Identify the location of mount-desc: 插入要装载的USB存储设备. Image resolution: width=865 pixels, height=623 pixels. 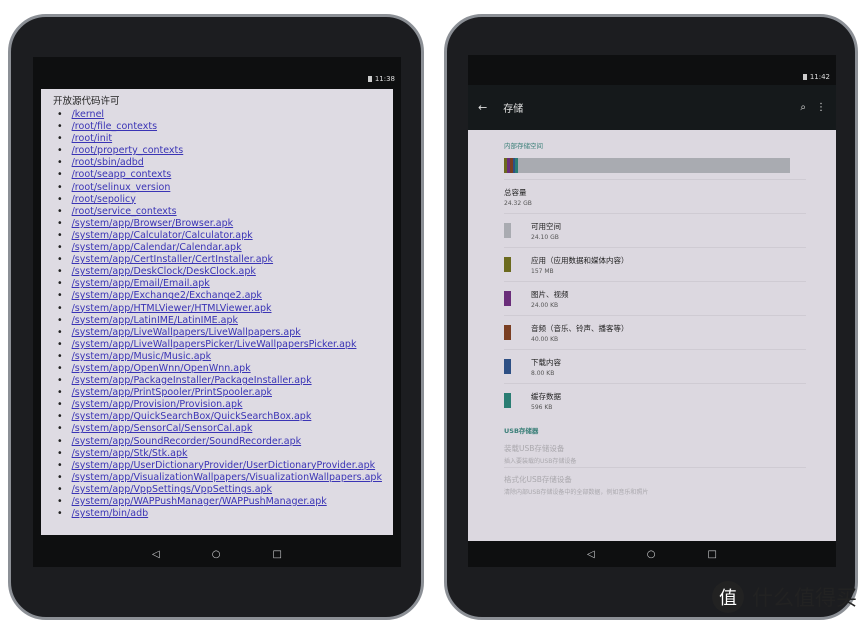
(540, 461).